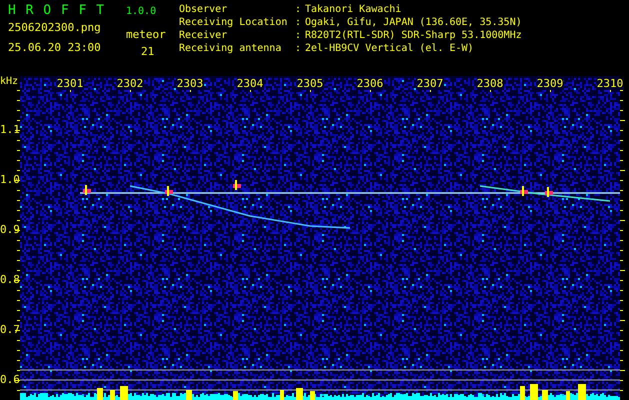  I want to click on info-label: Observer, so click(203, 9).